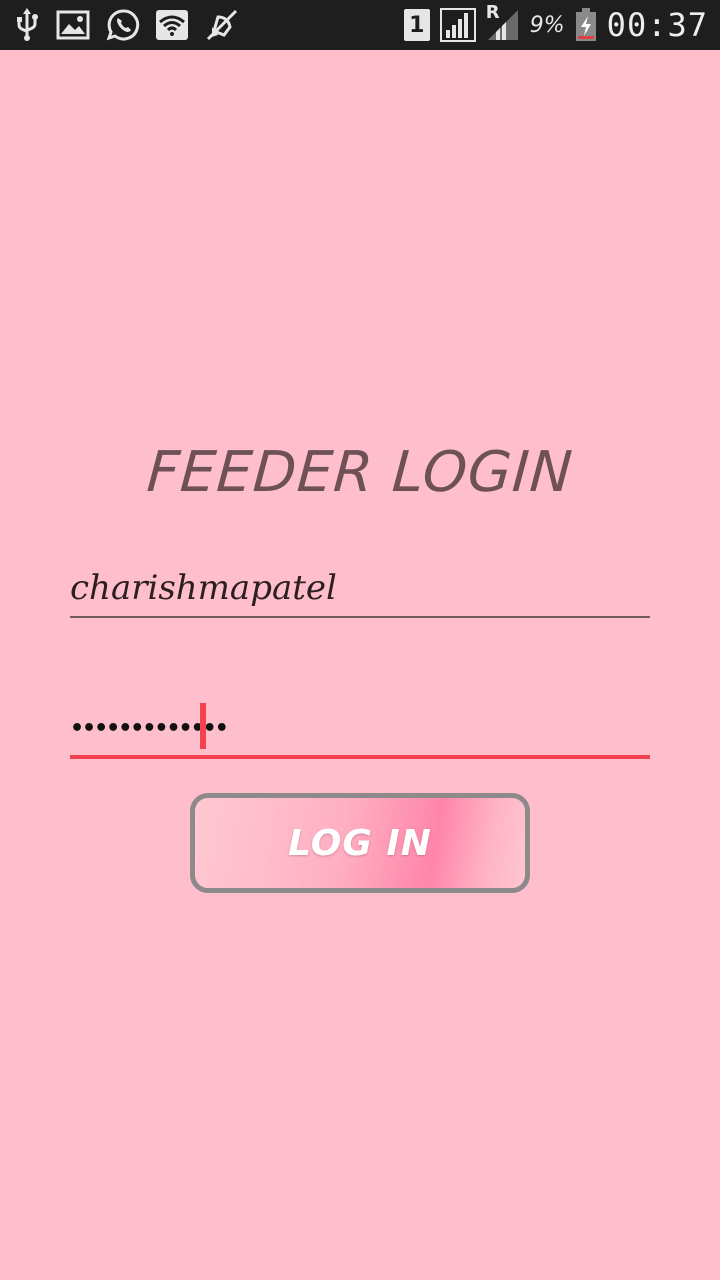  Describe the element at coordinates (416, 25) in the screenshot. I see `sim-slot-badge: 1` at that location.